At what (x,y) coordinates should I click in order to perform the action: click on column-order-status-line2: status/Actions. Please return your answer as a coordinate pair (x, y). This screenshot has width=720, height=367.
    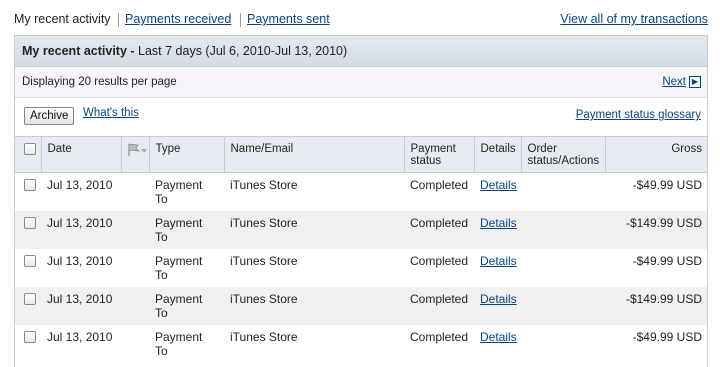
    Looking at the image, I should click on (563, 161).